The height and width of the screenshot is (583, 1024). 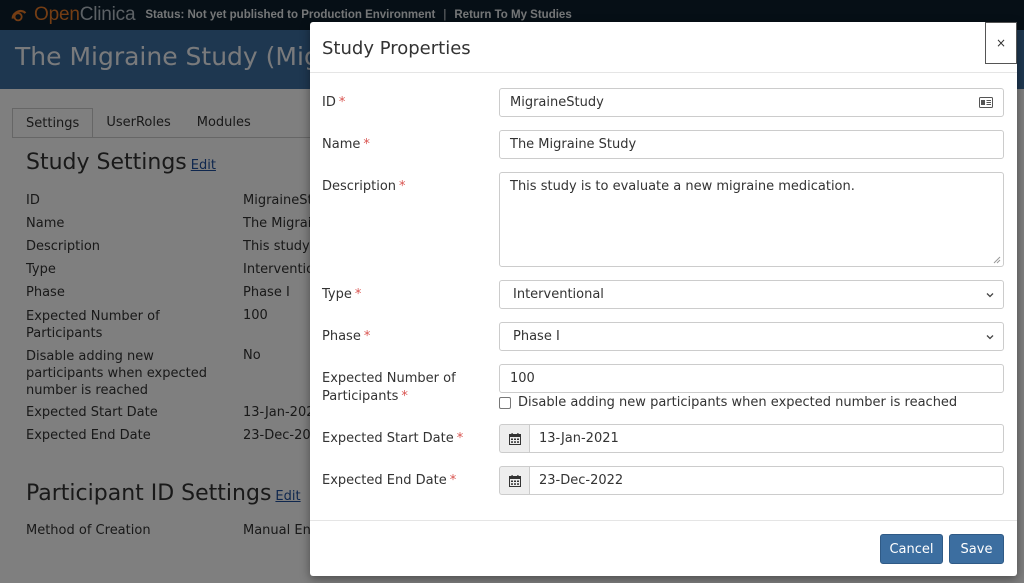 I want to click on id-input-value: MigraineStudy, so click(x=557, y=102).